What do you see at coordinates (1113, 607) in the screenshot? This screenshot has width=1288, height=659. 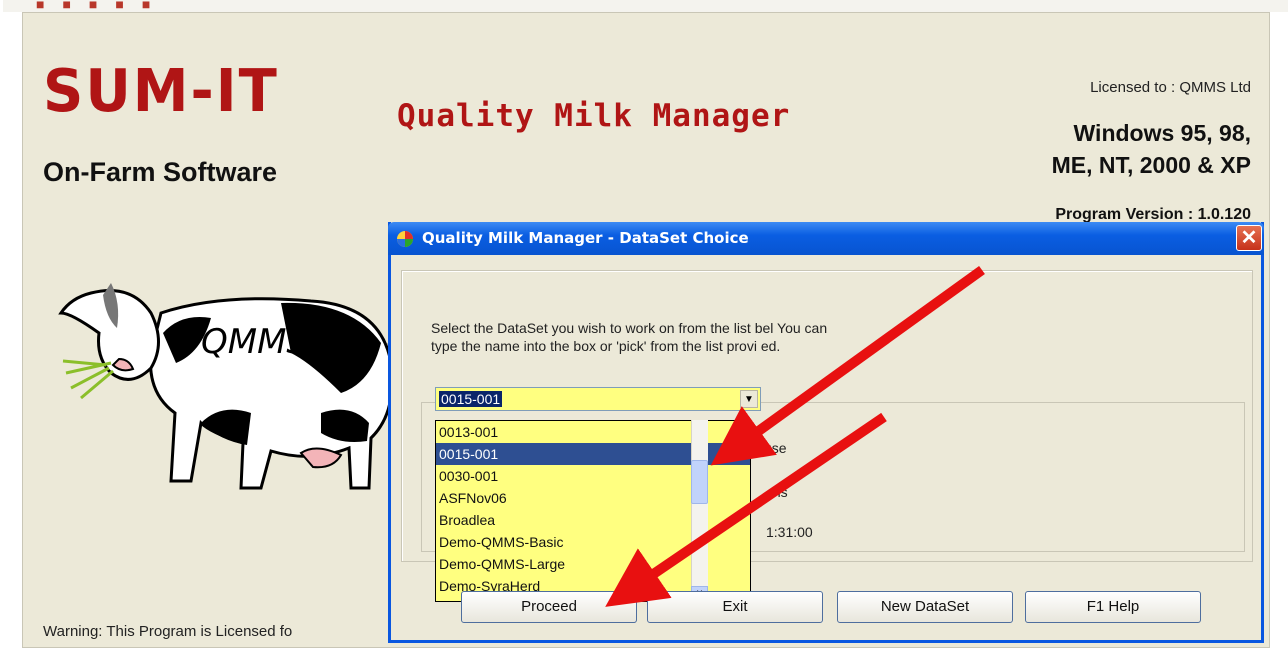 I see `help-button: F1 Help` at bounding box center [1113, 607].